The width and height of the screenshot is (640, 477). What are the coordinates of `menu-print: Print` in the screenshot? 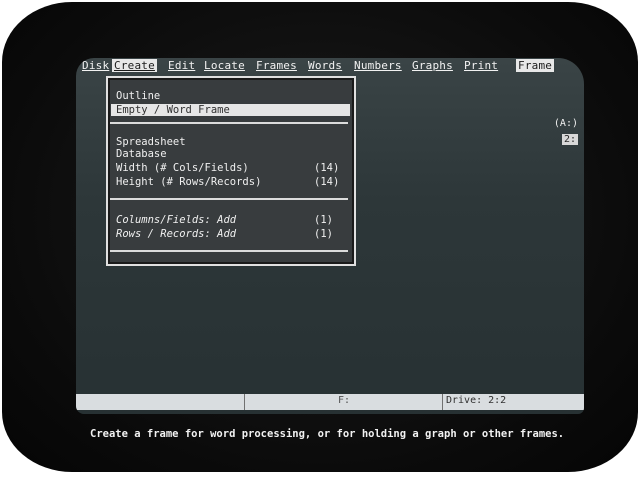 It's located at (481, 65).